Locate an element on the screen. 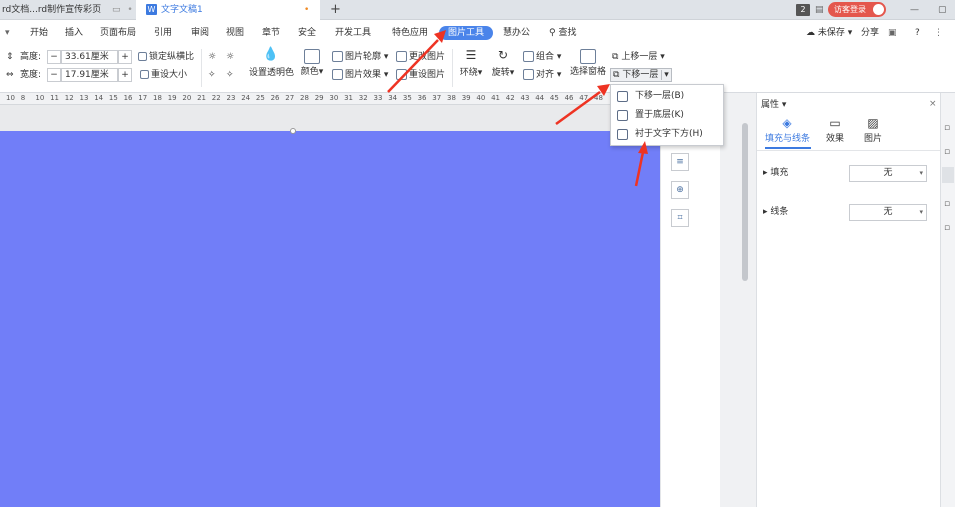 This screenshot has width=955, height=507. group-button: 组合 ▾ is located at coordinates (542, 57).